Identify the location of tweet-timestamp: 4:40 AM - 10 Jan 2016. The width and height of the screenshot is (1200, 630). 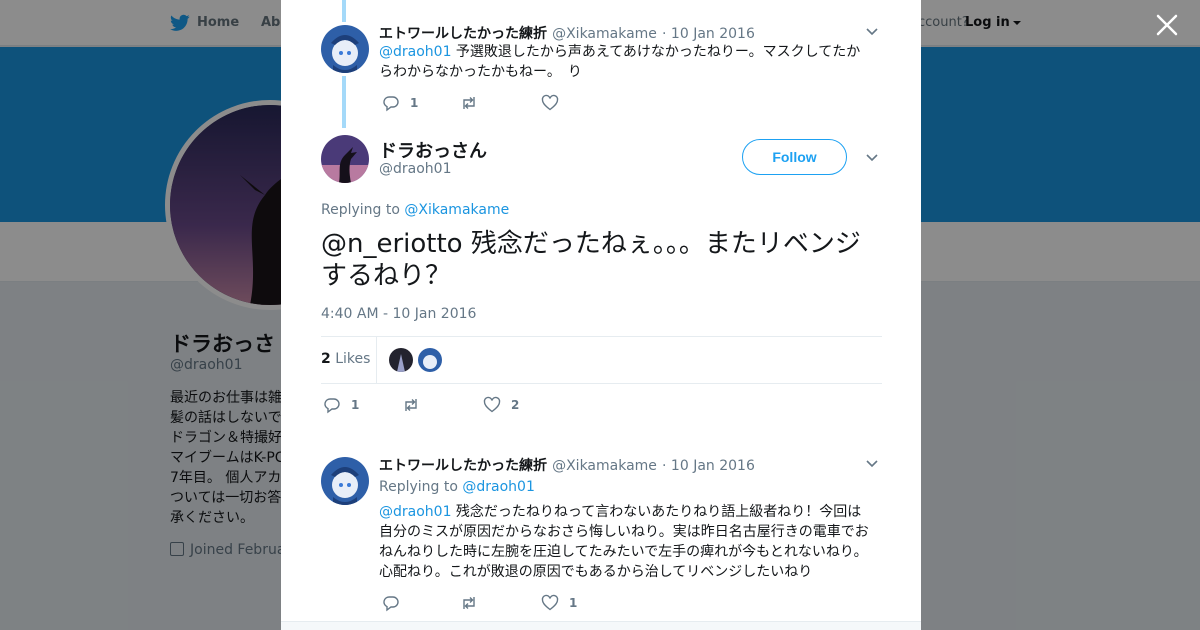
(398, 314).